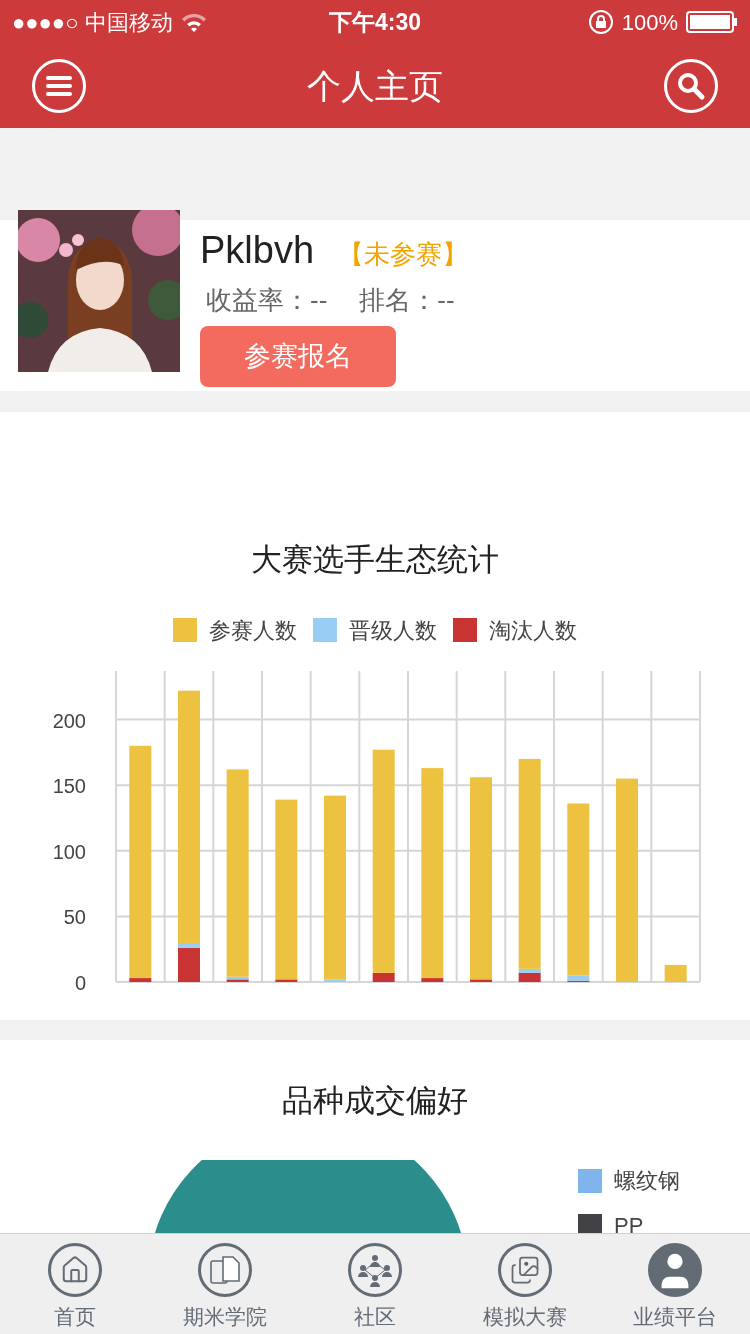 The width and height of the screenshot is (750, 1334). I want to click on page-title: 个人主页, so click(375, 86).